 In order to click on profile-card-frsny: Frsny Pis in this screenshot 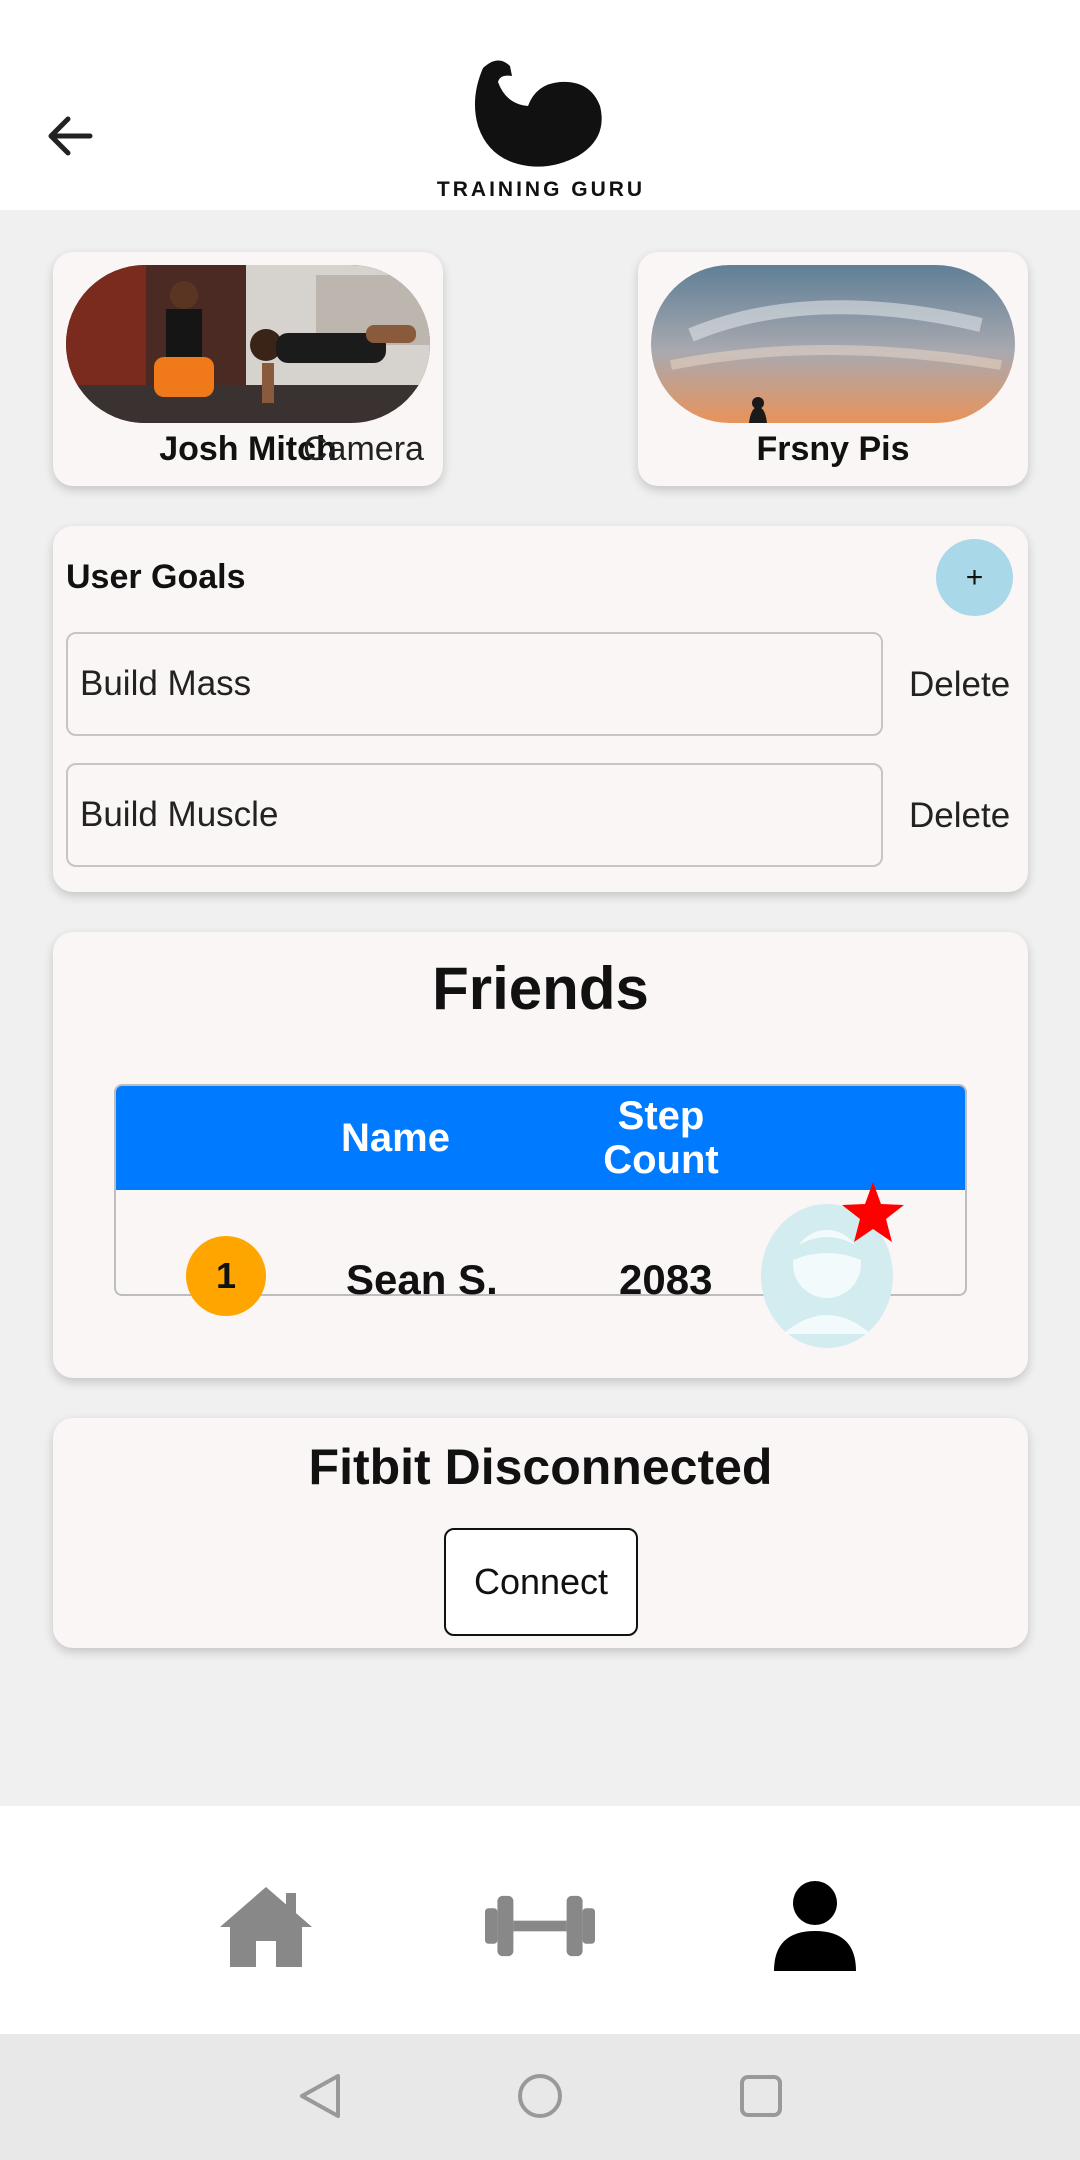, I will do `click(833, 369)`.